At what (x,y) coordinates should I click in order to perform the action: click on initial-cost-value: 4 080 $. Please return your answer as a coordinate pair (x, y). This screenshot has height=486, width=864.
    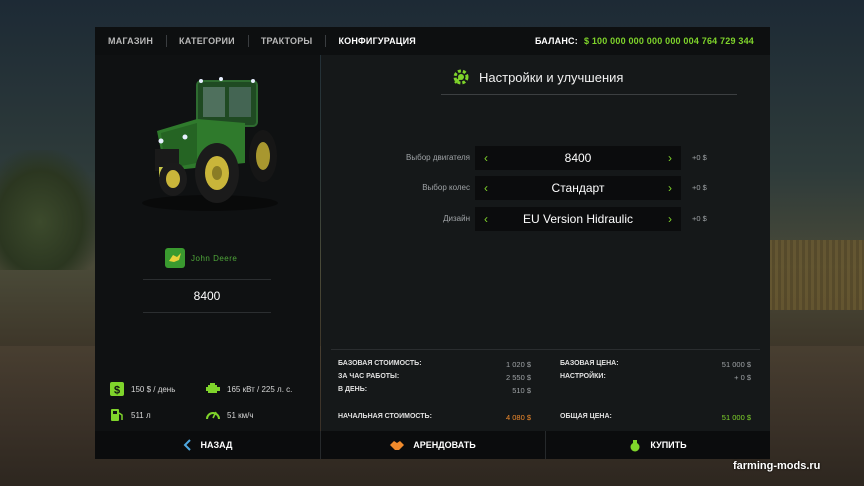
    Looking at the image, I should click on (518, 417).